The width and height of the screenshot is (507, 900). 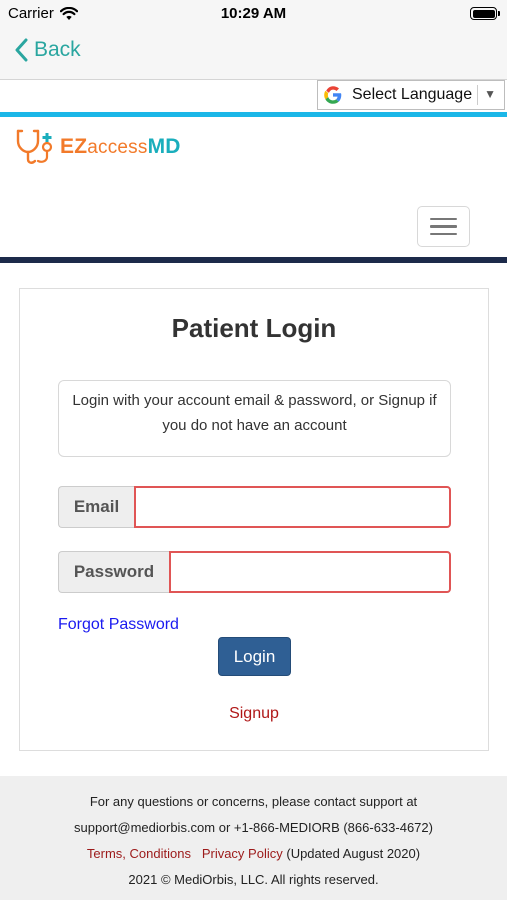 I want to click on header-divider, so click(x=253, y=260).